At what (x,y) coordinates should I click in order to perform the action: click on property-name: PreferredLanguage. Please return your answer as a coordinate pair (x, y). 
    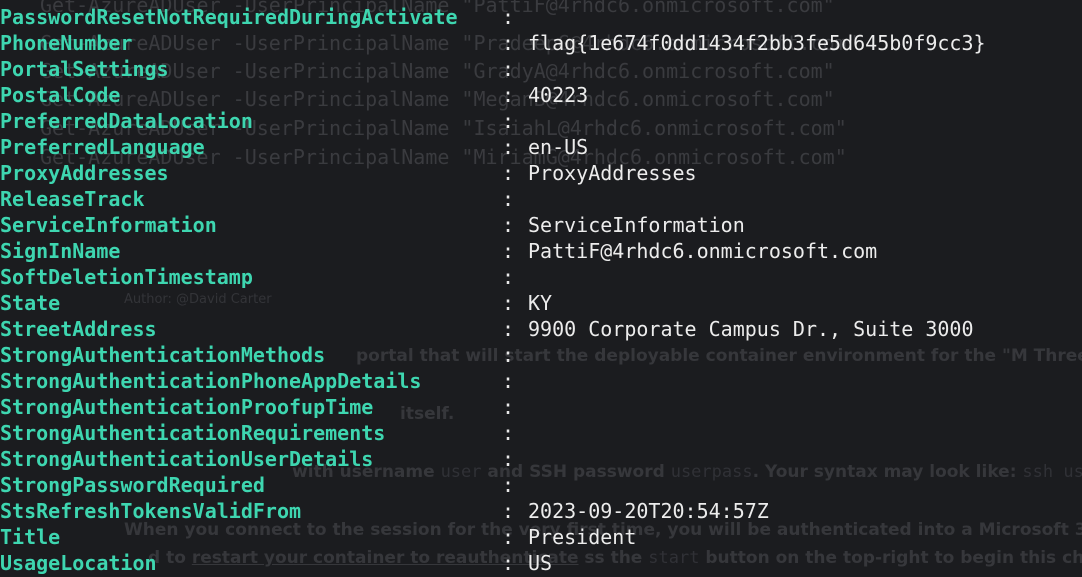
    Looking at the image, I should click on (102, 147).